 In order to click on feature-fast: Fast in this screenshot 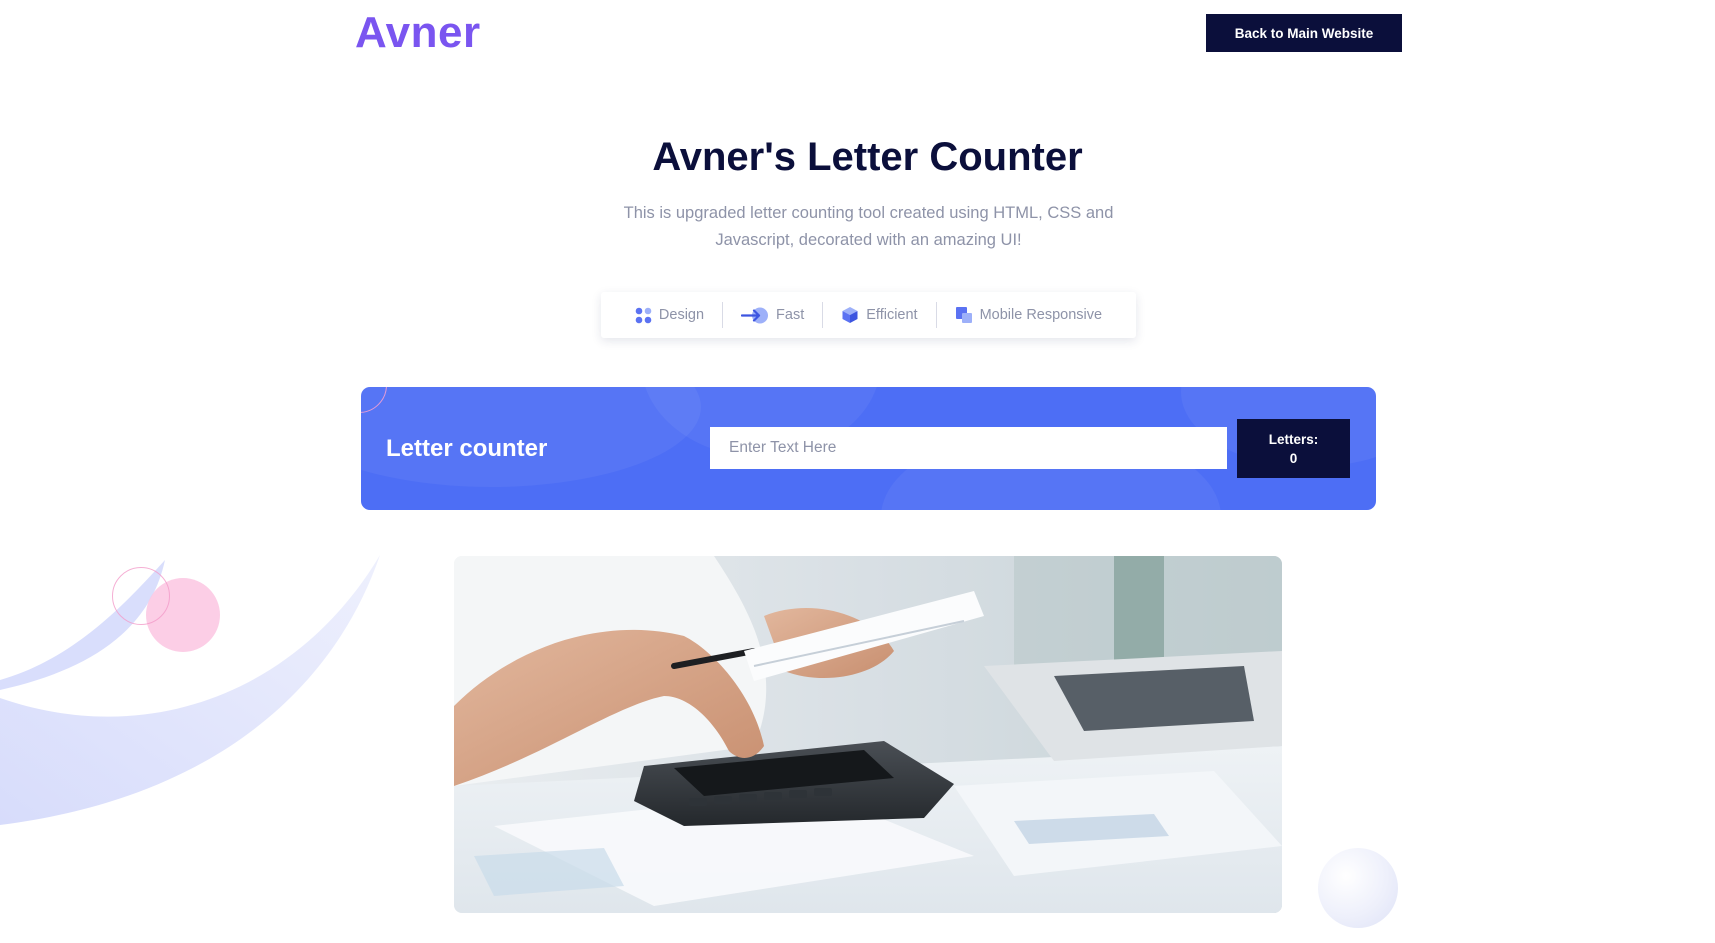, I will do `click(772, 315)`.